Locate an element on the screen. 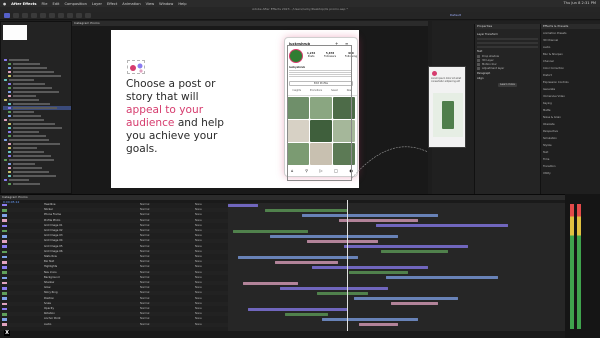 Image resolution: width=600 pixels, height=338 pixels. timeline-layer-row: Scale Normal None is located at coordinates (114, 303).